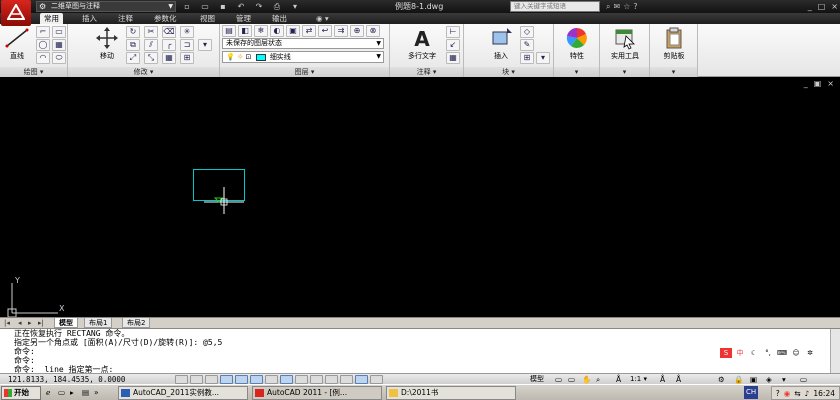 Image resolution: width=840 pixels, height=400 pixels. I want to click on command-scrollbar, so click(835, 351).